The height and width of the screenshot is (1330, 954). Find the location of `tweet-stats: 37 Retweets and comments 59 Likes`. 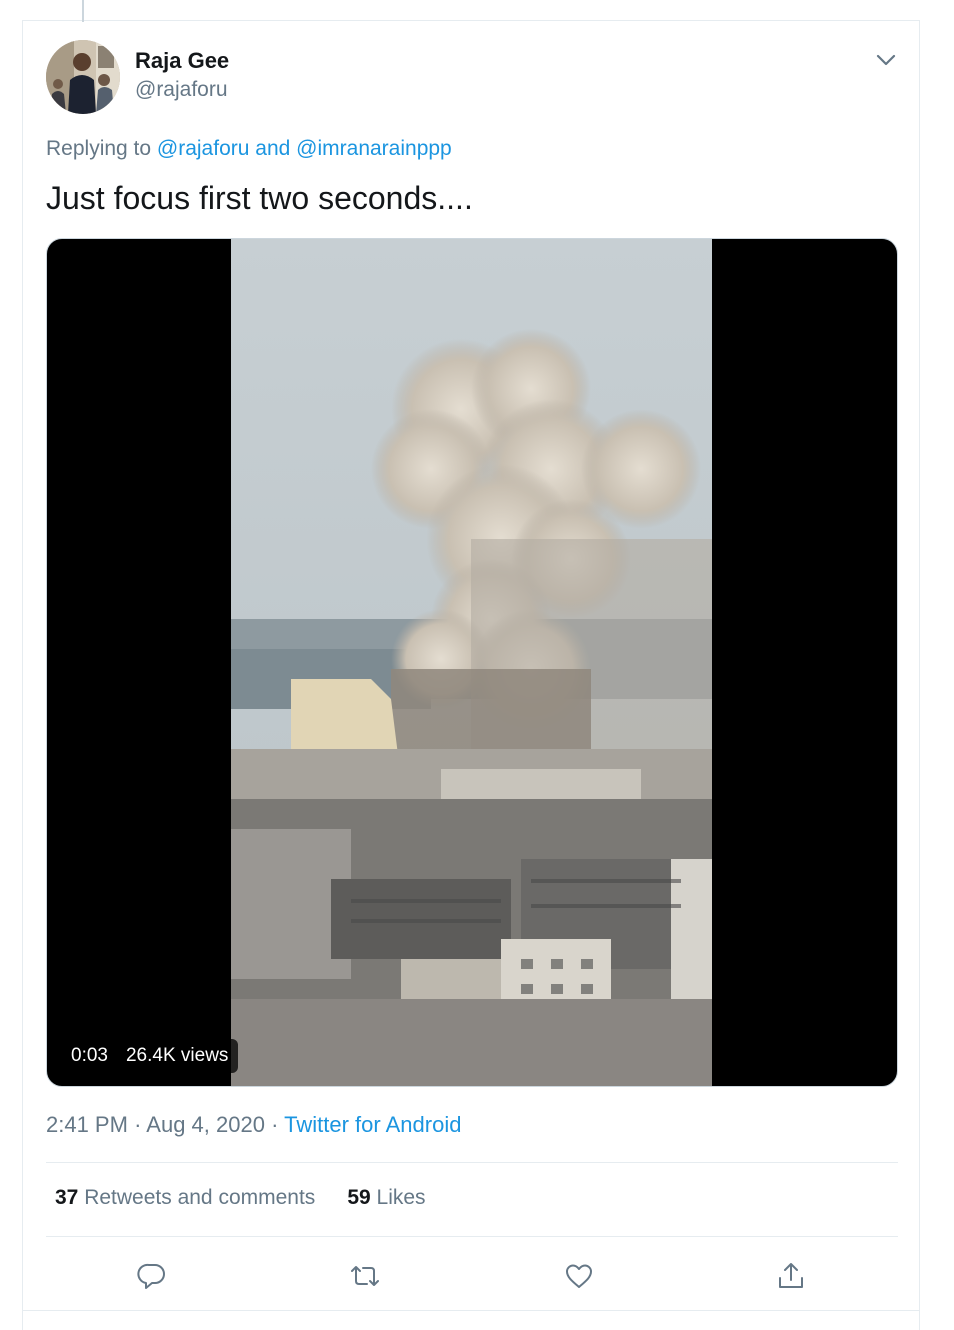

tweet-stats: 37 Retweets and comments 59 Likes is located at coordinates (240, 1198).